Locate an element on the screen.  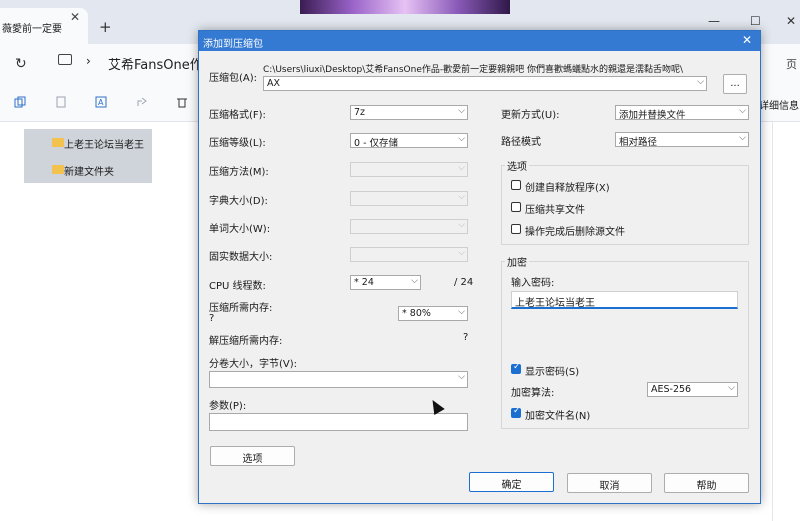
window-close-icon: ✕ is located at coordinates (791, 21).